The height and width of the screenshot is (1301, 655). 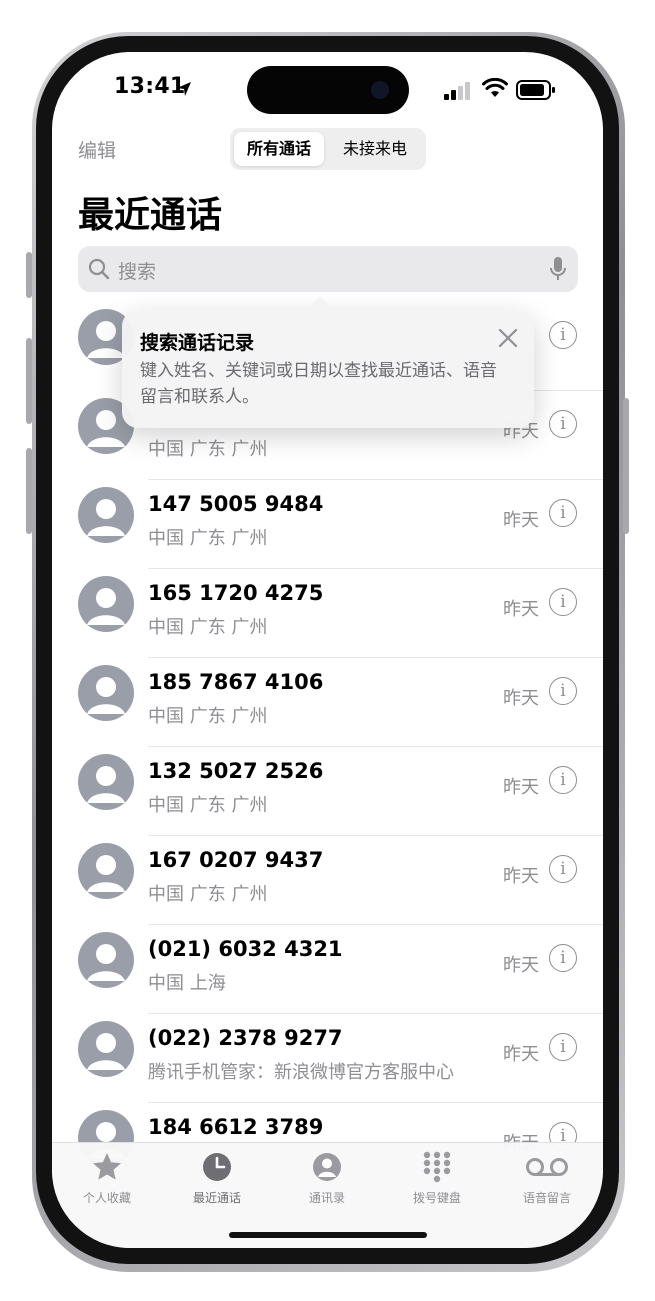 What do you see at coordinates (236, 1127) in the screenshot?
I see `call-number: 184 6612 3789` at bounding box center [236, 1127].